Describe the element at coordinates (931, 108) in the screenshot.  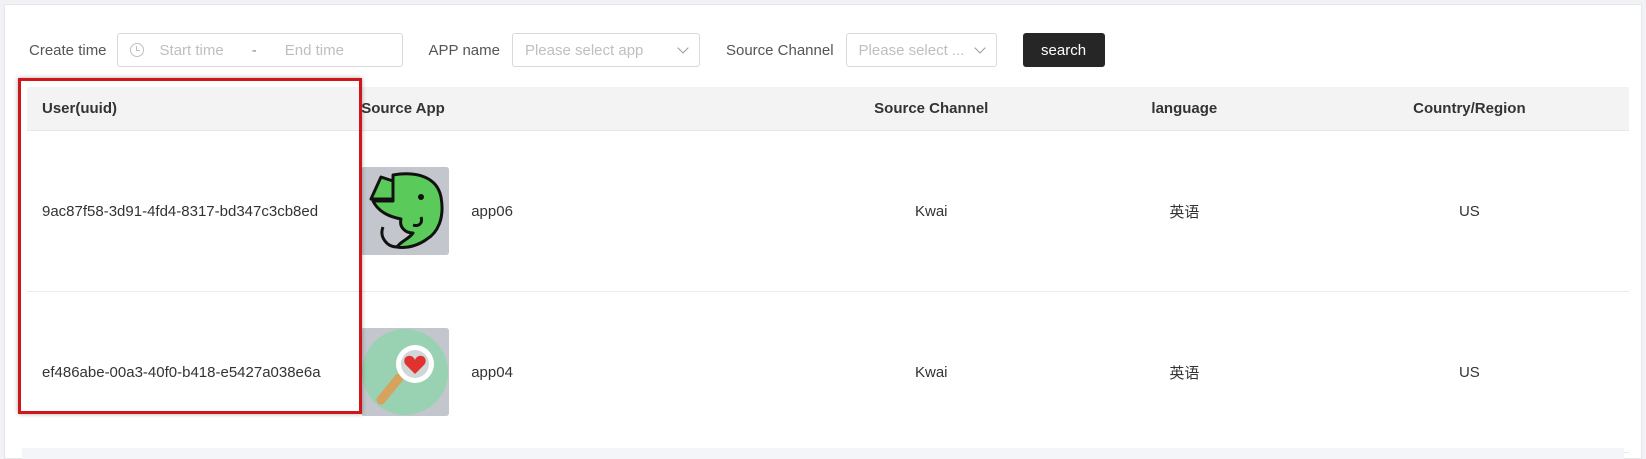
I see `header-source-channel: Source Channel` at that location.